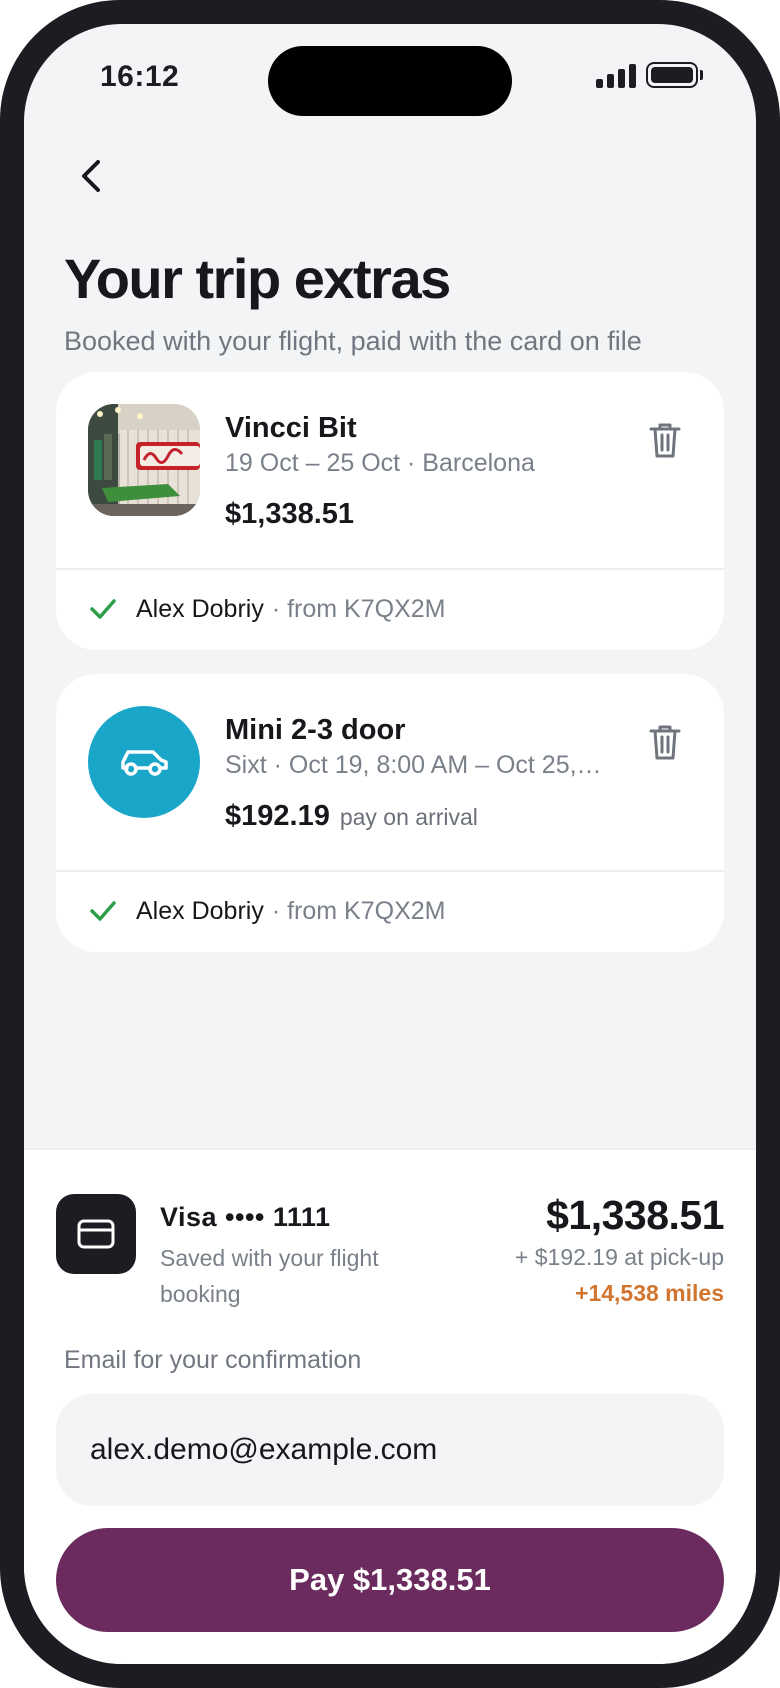 This screenshot has height=1688, width=780. Describe the element at coordinates (649, 1293) in the screenshot. I see `miles-earned: +14,538 miles` at that location.